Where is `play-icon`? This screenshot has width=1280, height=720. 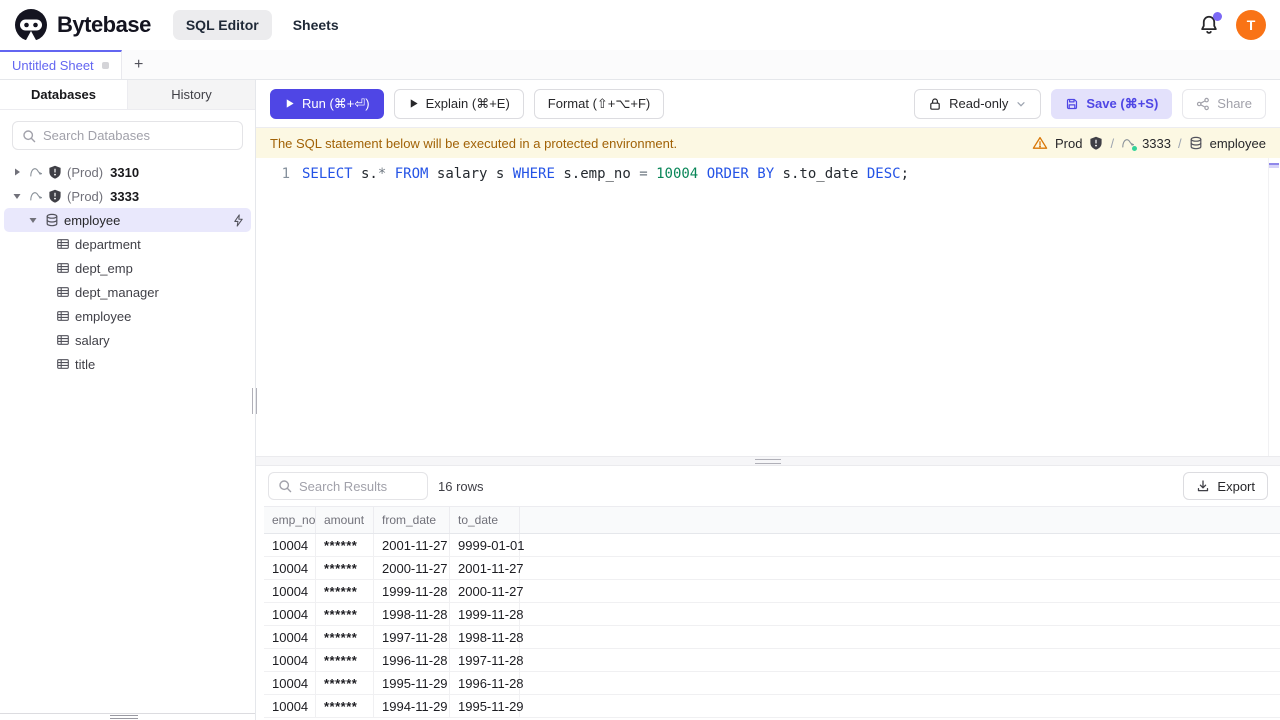
play-icon is located at coordinates (289, 103).